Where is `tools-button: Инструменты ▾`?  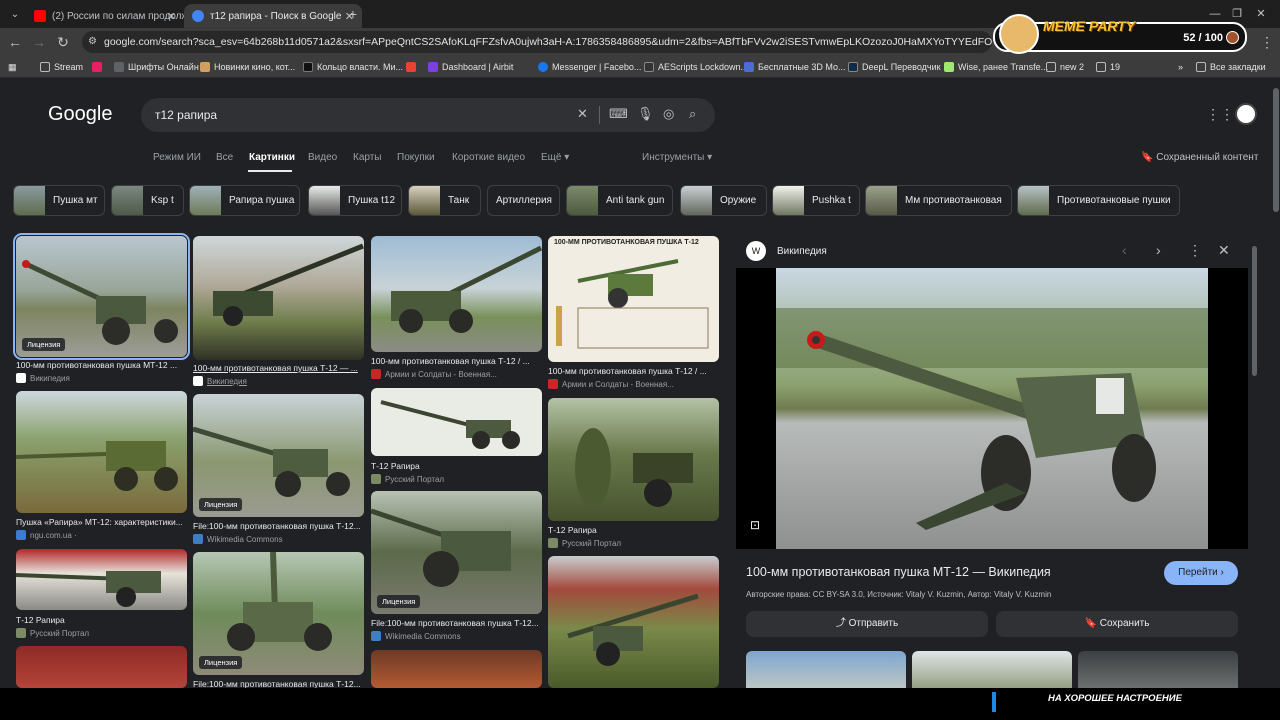
tools-button: Инструменты ▾ is located at coordinates (677, 157).